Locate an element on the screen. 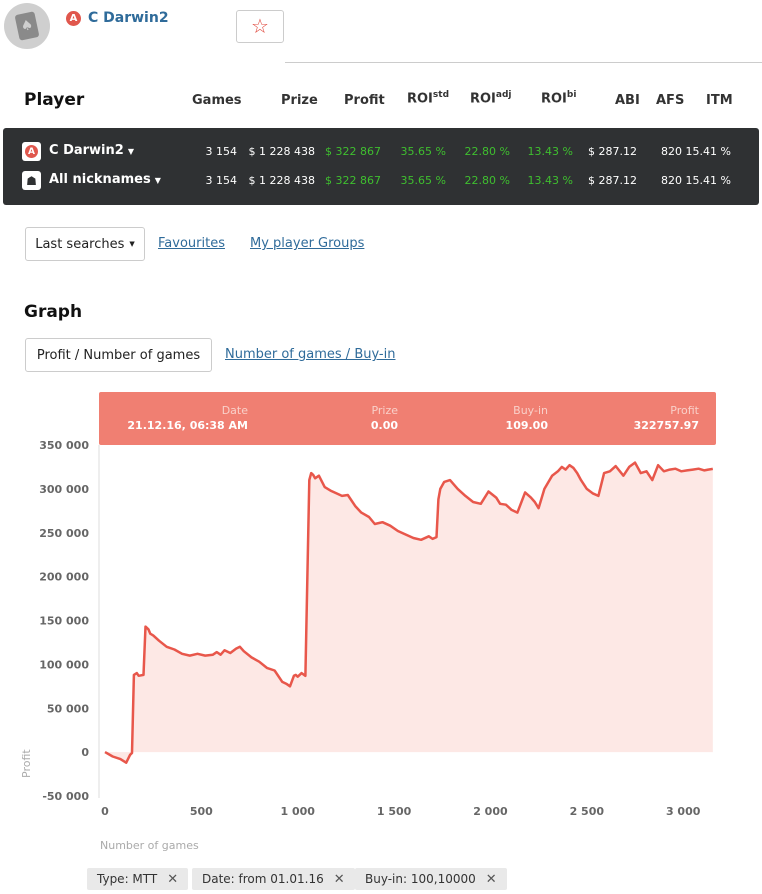 The image size is (762, 894). y-tick-label: 100 000 is located at coordinates (64, 664).